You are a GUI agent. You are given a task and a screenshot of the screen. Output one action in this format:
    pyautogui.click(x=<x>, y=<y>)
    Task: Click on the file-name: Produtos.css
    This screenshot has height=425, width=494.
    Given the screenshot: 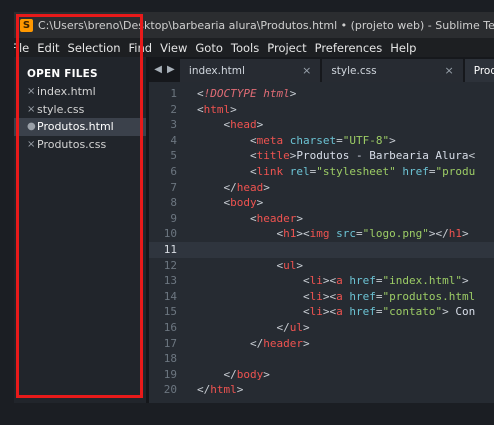 What is the action you would take?
    pyautogui.click(x=72, y=144)
    